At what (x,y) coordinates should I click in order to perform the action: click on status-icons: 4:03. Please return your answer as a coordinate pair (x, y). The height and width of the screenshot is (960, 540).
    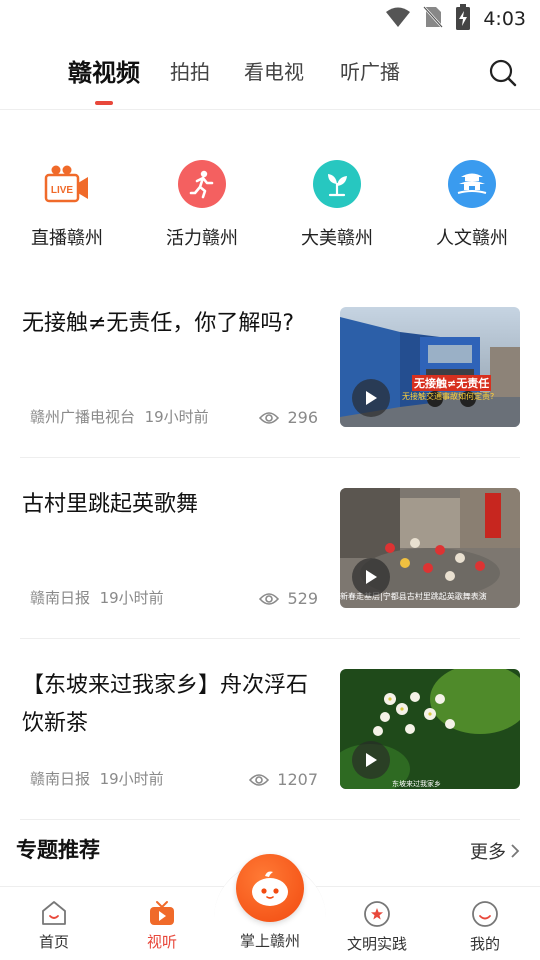
    Looking at the image, I should click on (455, 19).